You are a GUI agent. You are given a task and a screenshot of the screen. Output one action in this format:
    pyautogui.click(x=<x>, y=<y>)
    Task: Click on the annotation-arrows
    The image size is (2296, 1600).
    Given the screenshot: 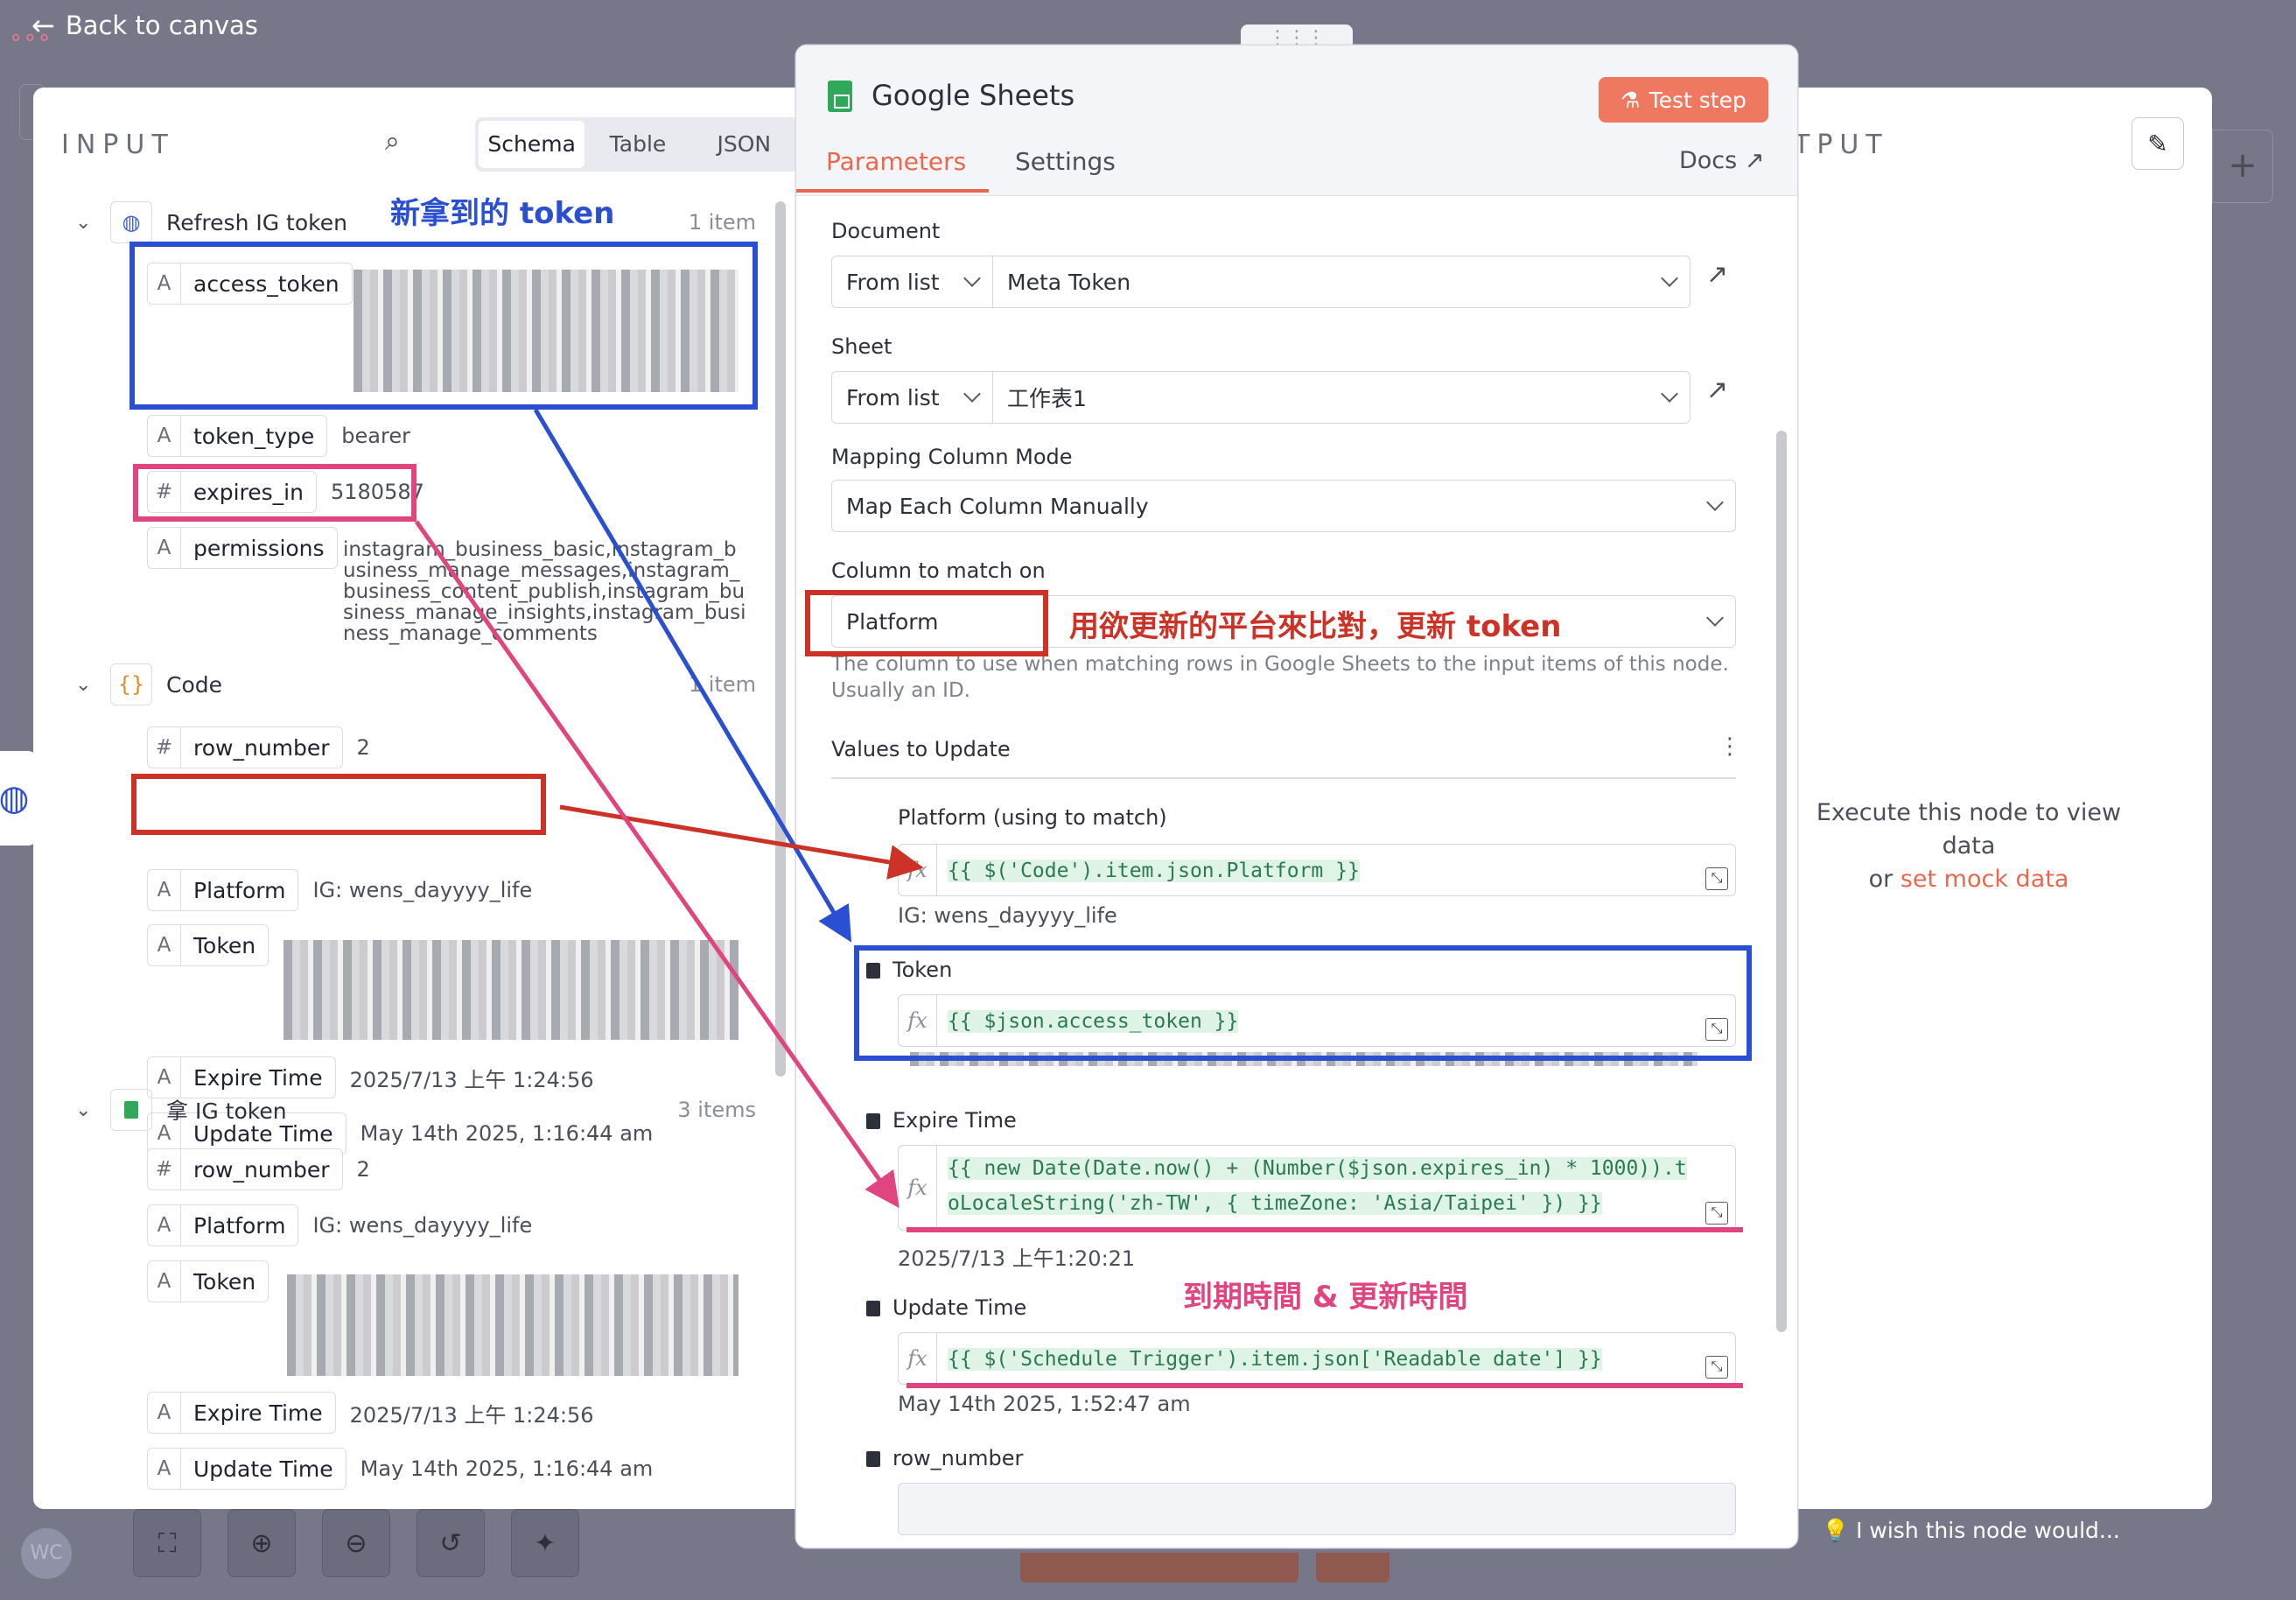 What is the action you would take?
    pyautogui.click(x=669, y=808)
    